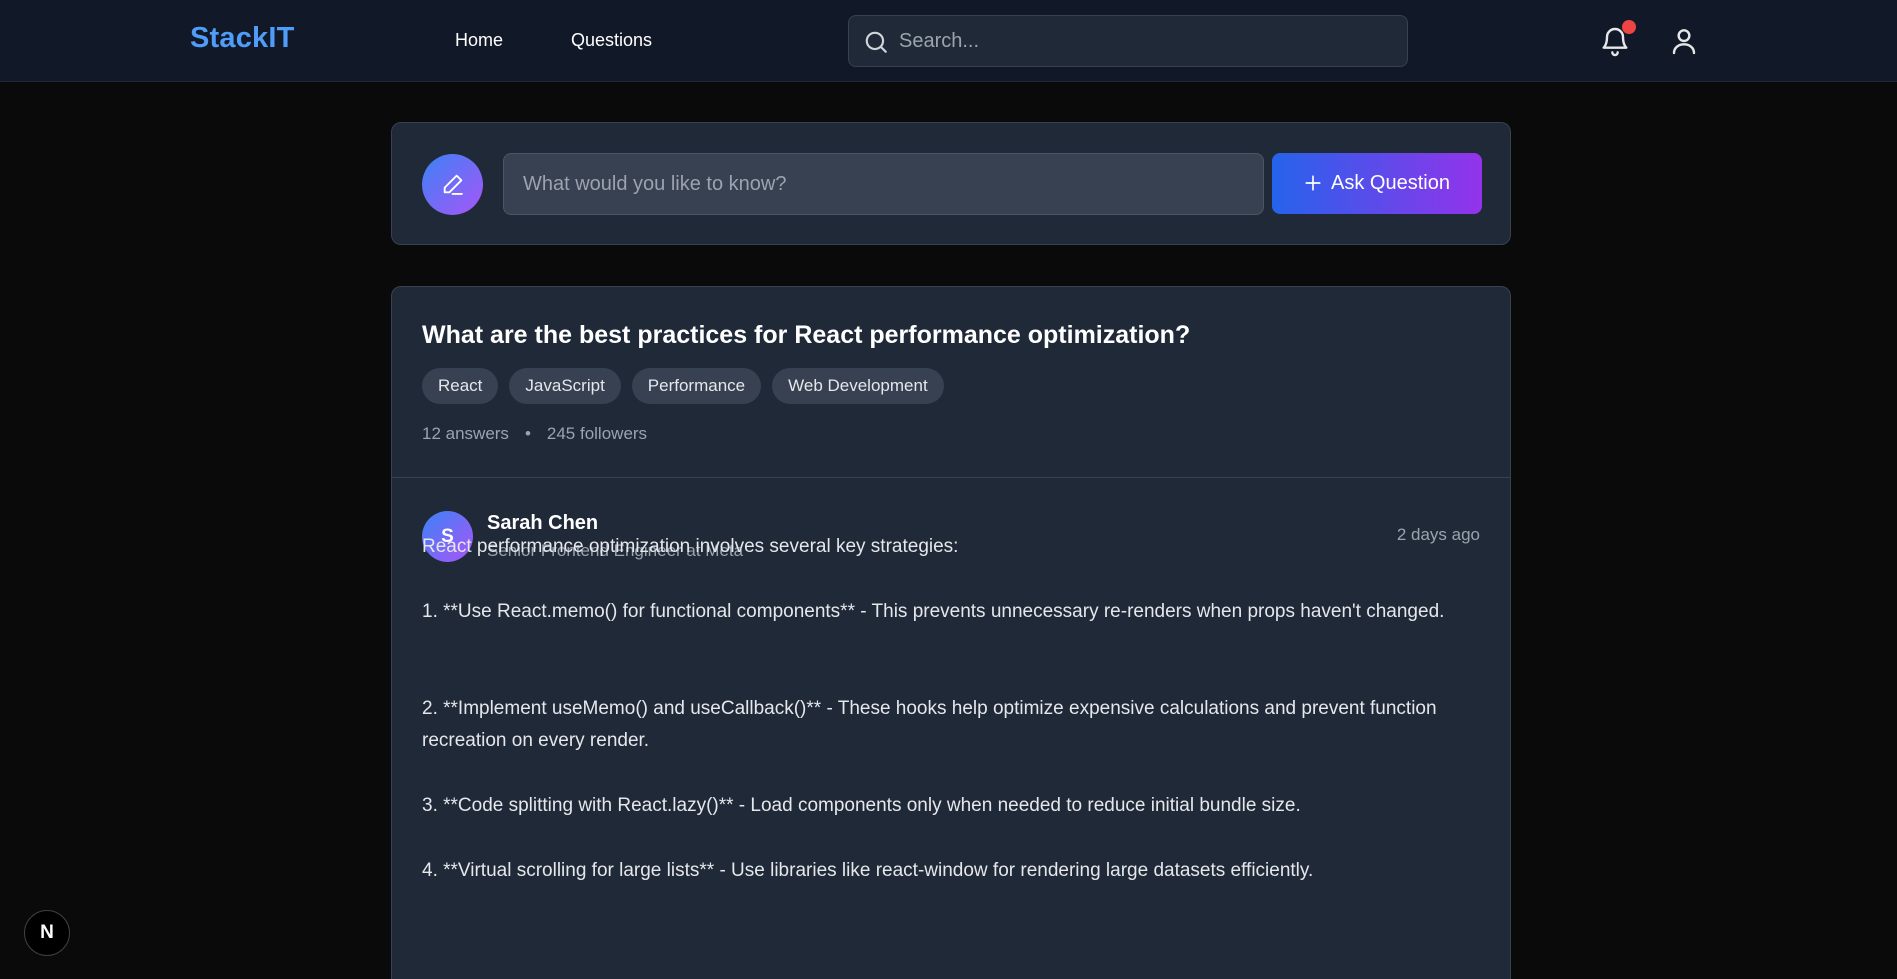  What do you see at coordinates (465, 433) in the screenshot?
I see `answers-count: 12 answers` at bounding box center [465, 433].